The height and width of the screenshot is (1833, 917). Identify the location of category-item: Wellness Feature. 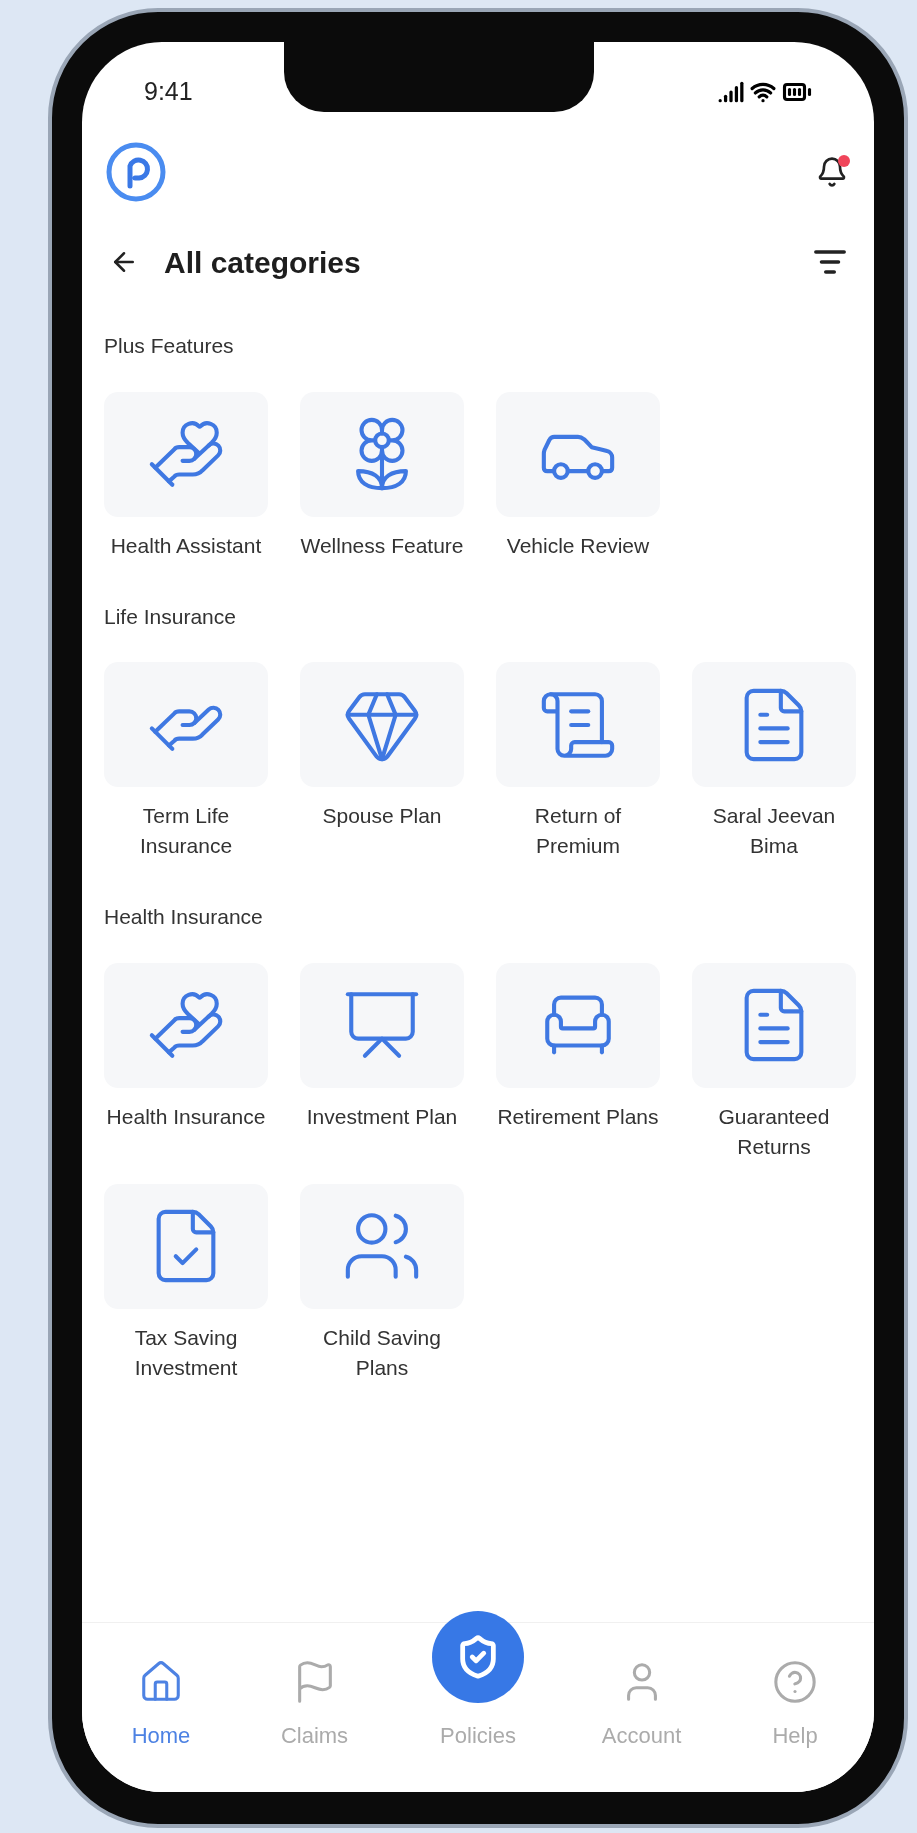
(382, 476).